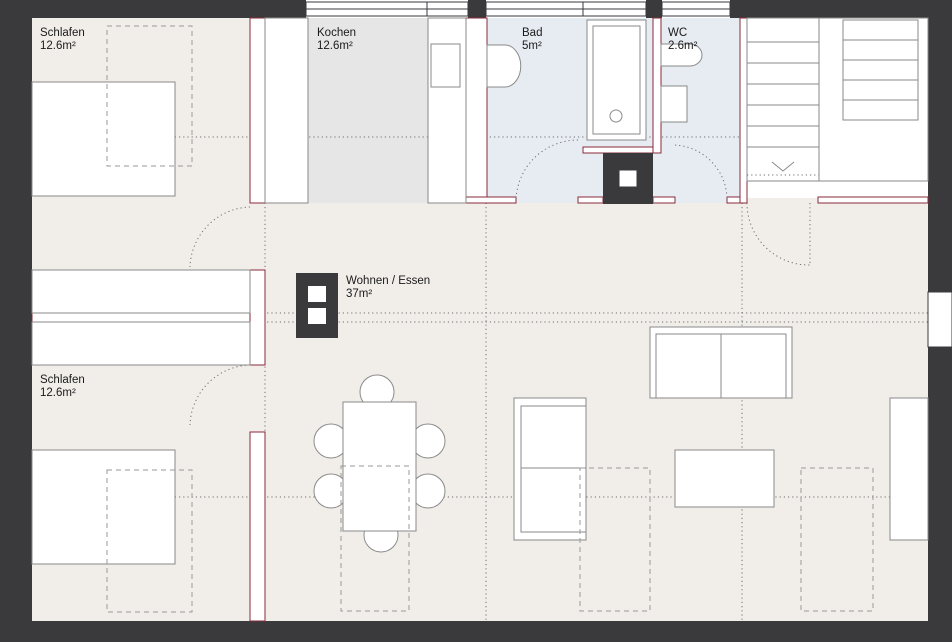 The height and width of the screenshot is (642, 952). I want to click on chimney-living, so click(317, 305).